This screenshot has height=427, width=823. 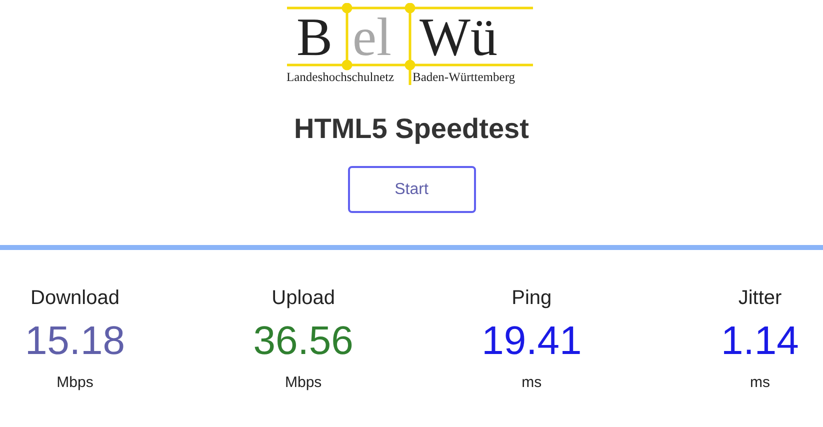 What do you see at coordinates (412, 189) in the screenshot?
I see `start-button: Start` at bounding box center [412, 189].